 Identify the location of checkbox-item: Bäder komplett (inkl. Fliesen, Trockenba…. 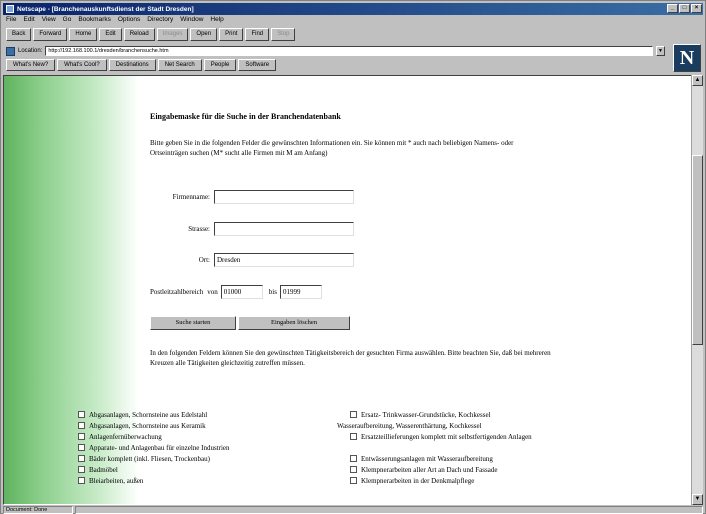
(144, 459).